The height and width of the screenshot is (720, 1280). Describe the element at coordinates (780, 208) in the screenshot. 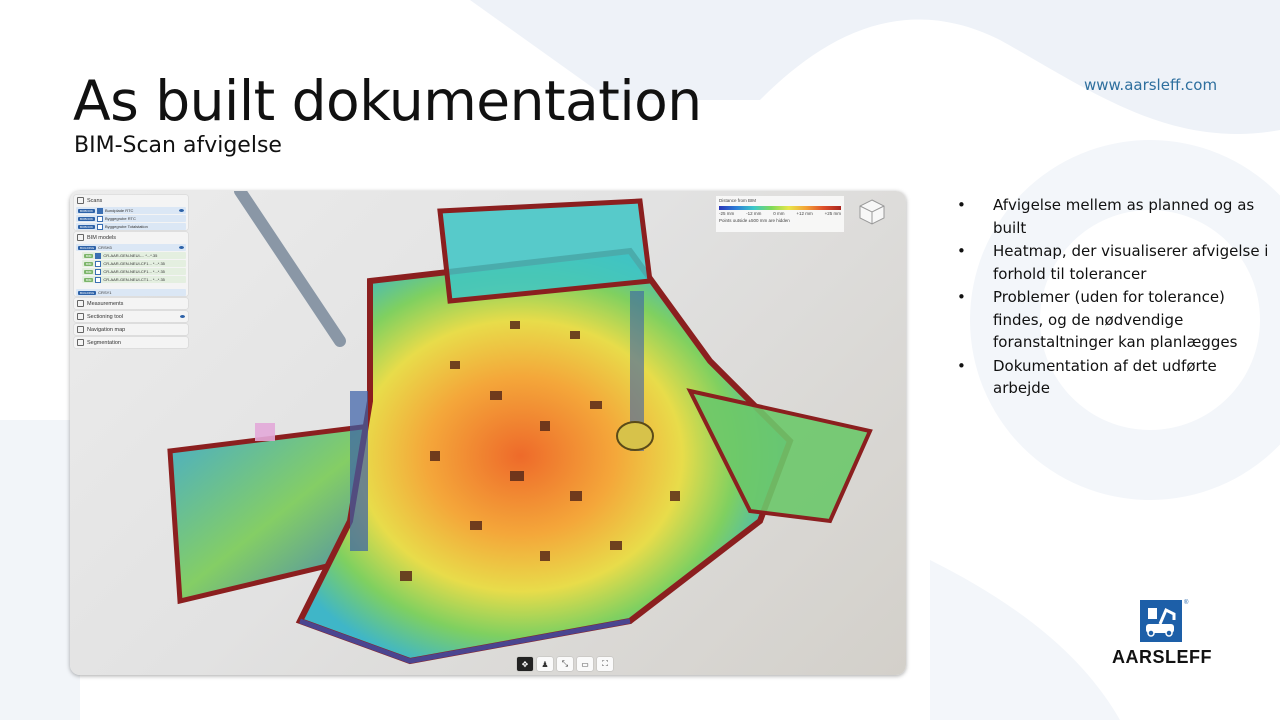

I see `legend-colorbar` at that location.